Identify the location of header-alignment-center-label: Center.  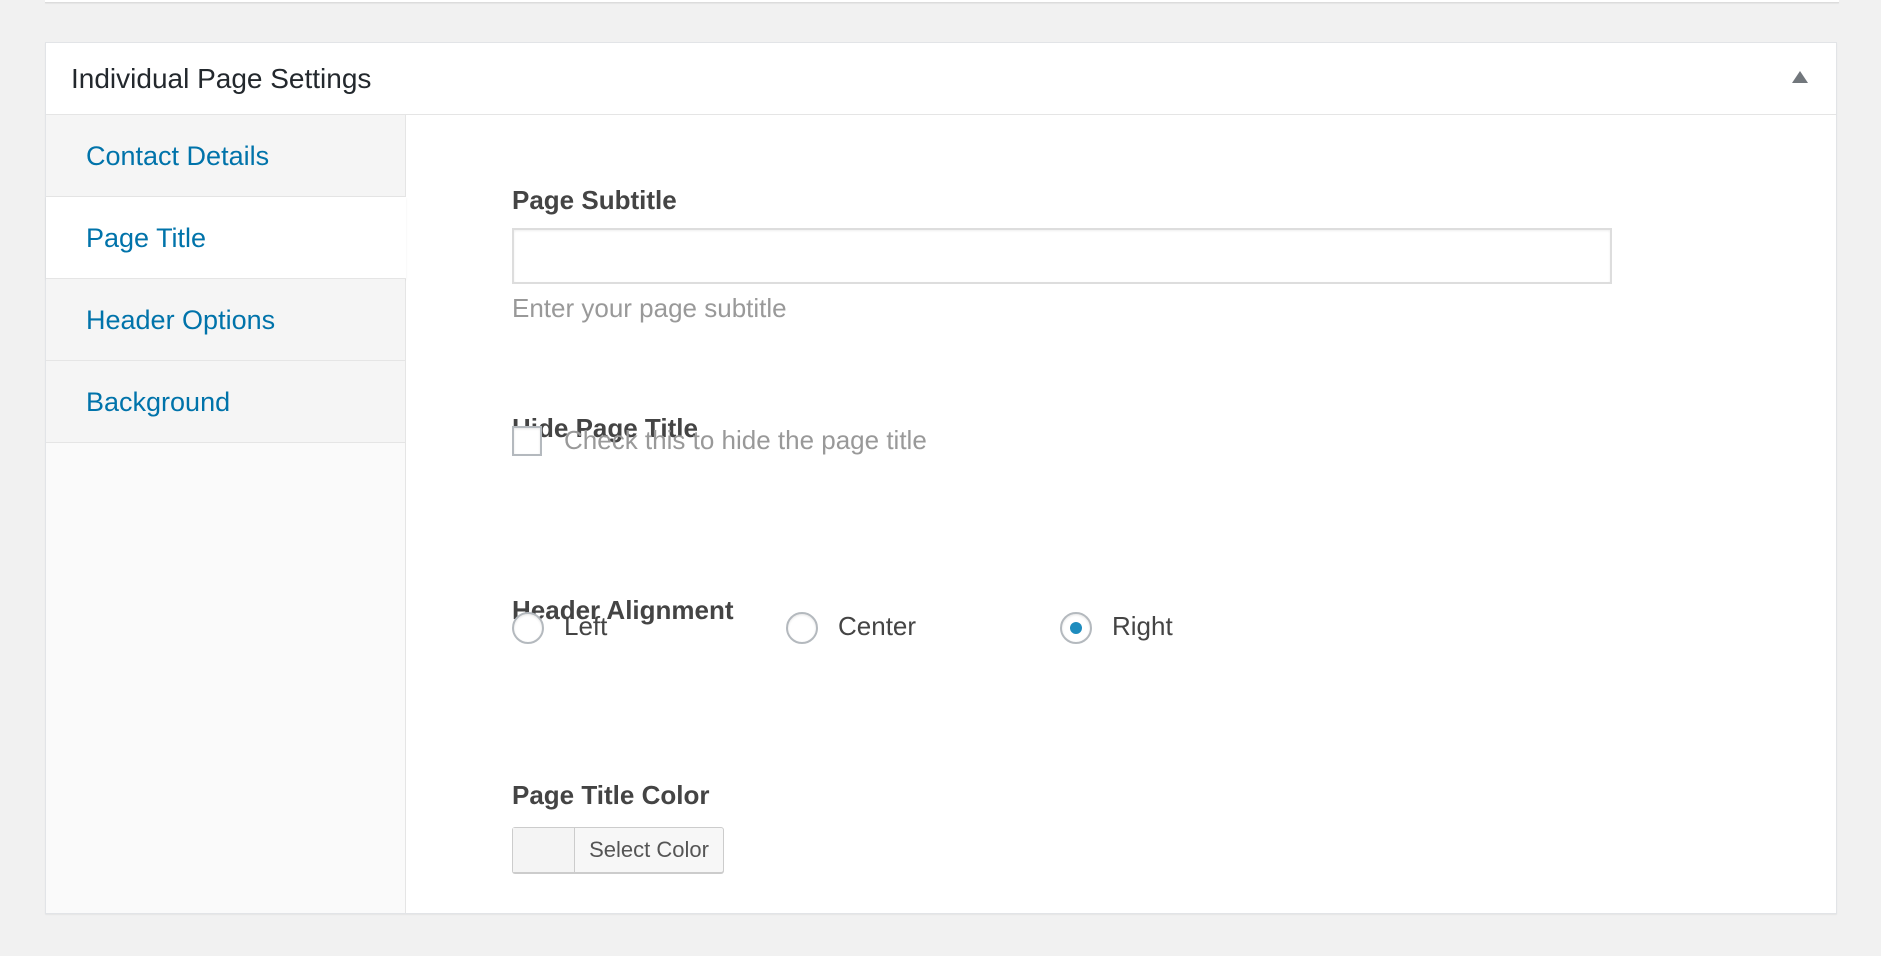
(877, 626).